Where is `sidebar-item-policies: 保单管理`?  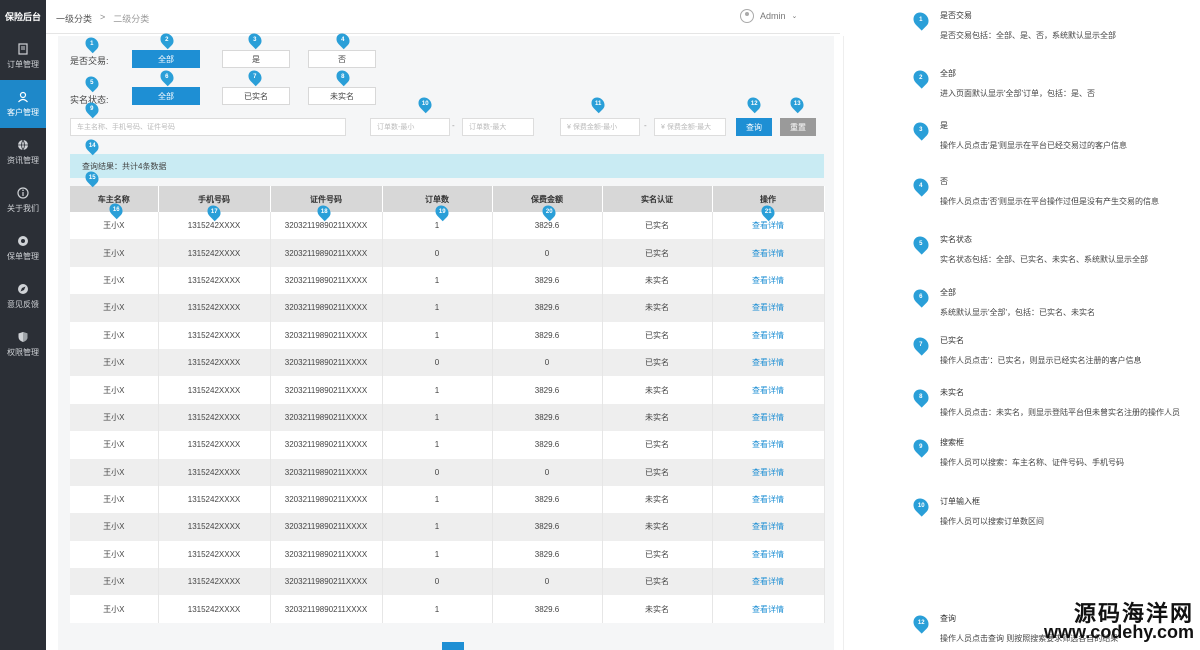
sidebar-item-policies: 保单管理 is located at coordinates (23, 248).